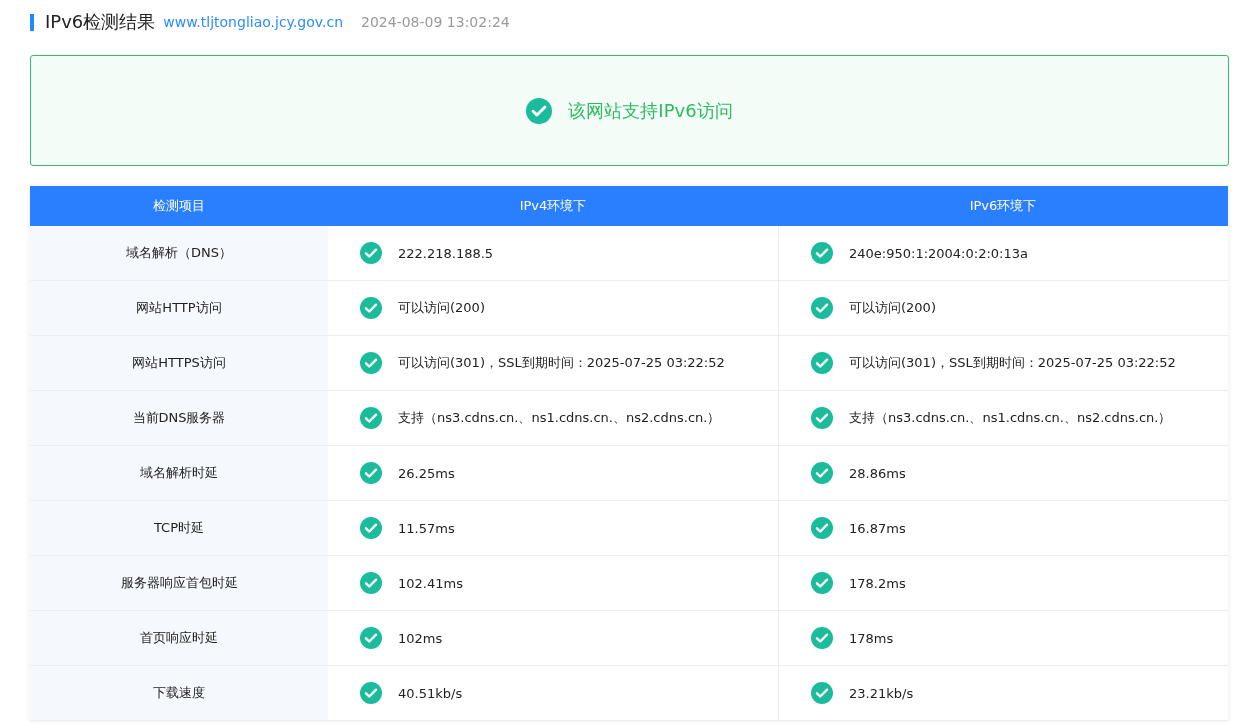 This screenshot has width=1253, height=724. What do you see at coordinates (179, 418) in the screenshot?
I see `row-label: 当前DNS服务器` at bounding box center [179, 418].